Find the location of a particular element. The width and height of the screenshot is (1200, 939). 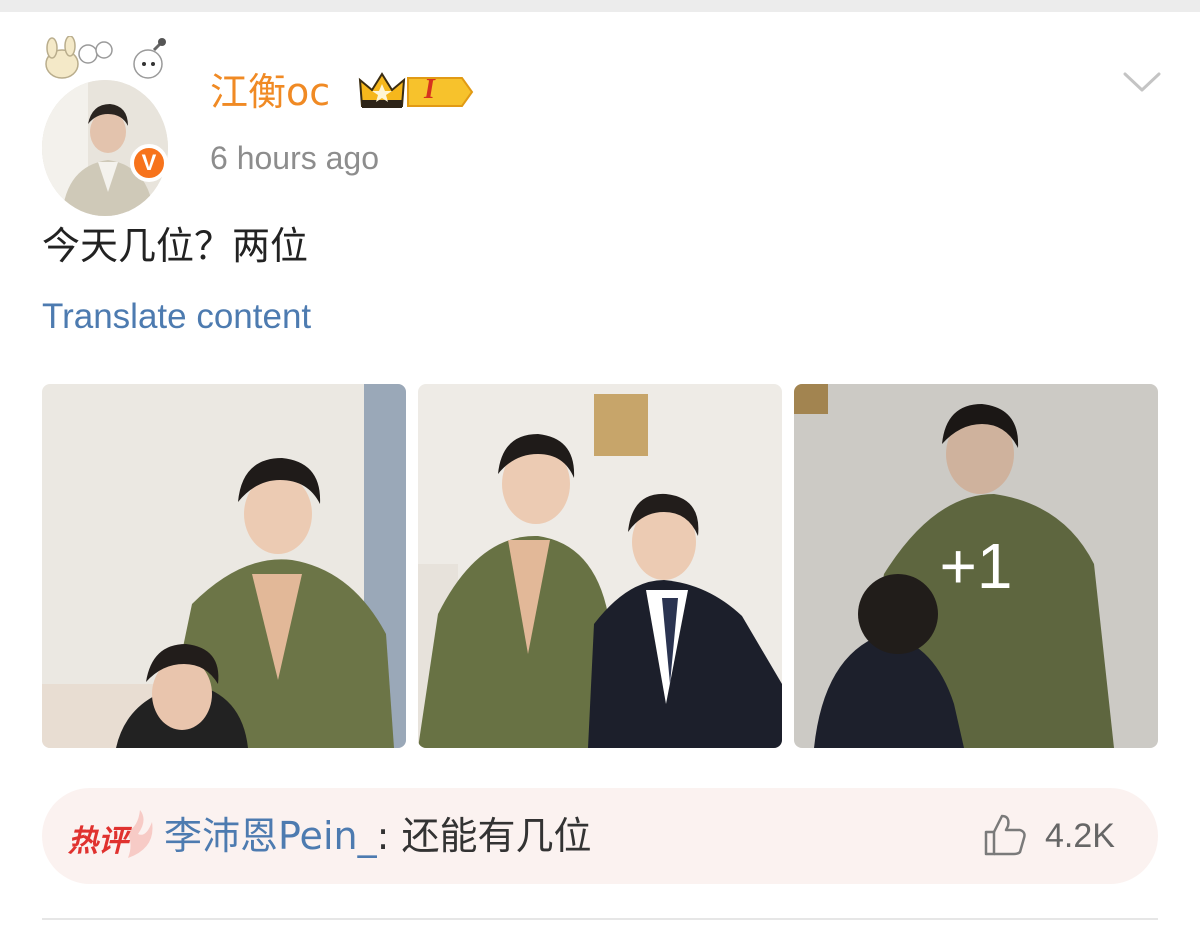

hot-comment: 热评 李沛恩Pein_: 还能有几位 4.2K is located at coordinates (600, 836).